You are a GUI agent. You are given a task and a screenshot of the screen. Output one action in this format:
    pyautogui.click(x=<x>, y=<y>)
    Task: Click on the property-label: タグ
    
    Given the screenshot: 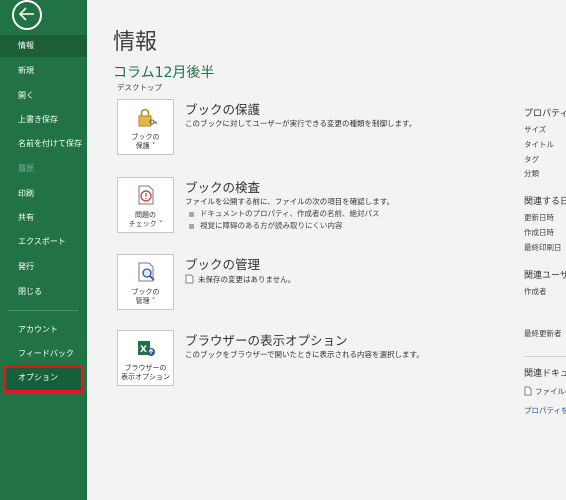 What is the action you would take?
    pyautogui.click(x=531, y=159)
    